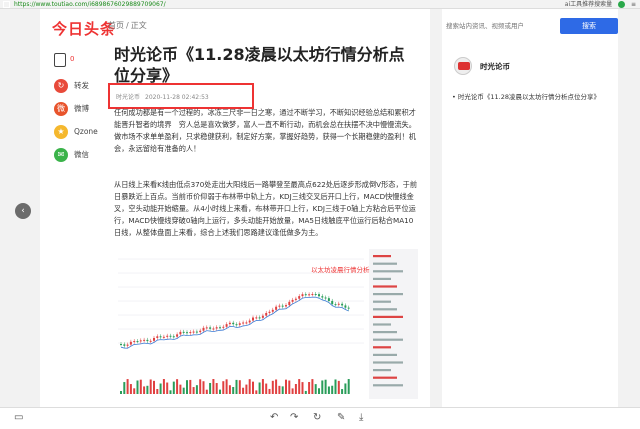 The image size is (640, 429). I want to click on search-button: 搜索, so click(589, 26).